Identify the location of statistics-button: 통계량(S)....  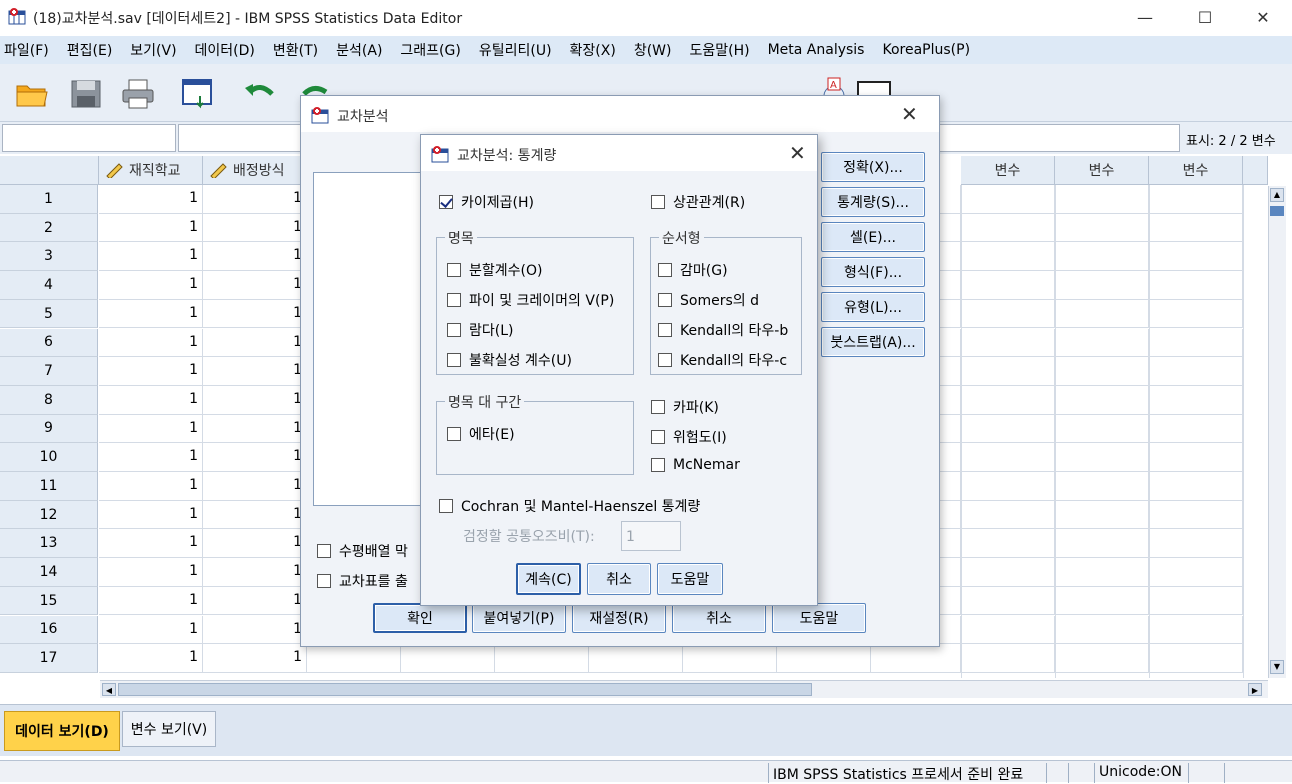
(873, 202).